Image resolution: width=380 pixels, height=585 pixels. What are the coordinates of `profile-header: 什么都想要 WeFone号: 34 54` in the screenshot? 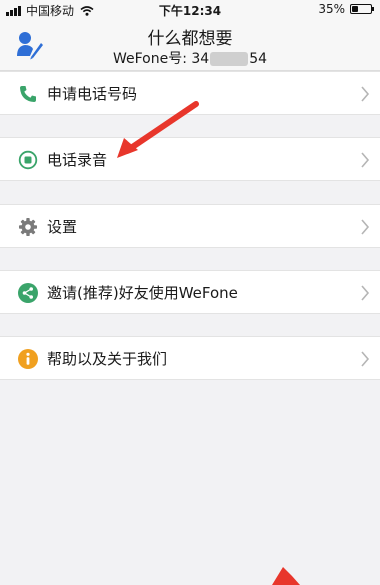 It's located at (190, 44).